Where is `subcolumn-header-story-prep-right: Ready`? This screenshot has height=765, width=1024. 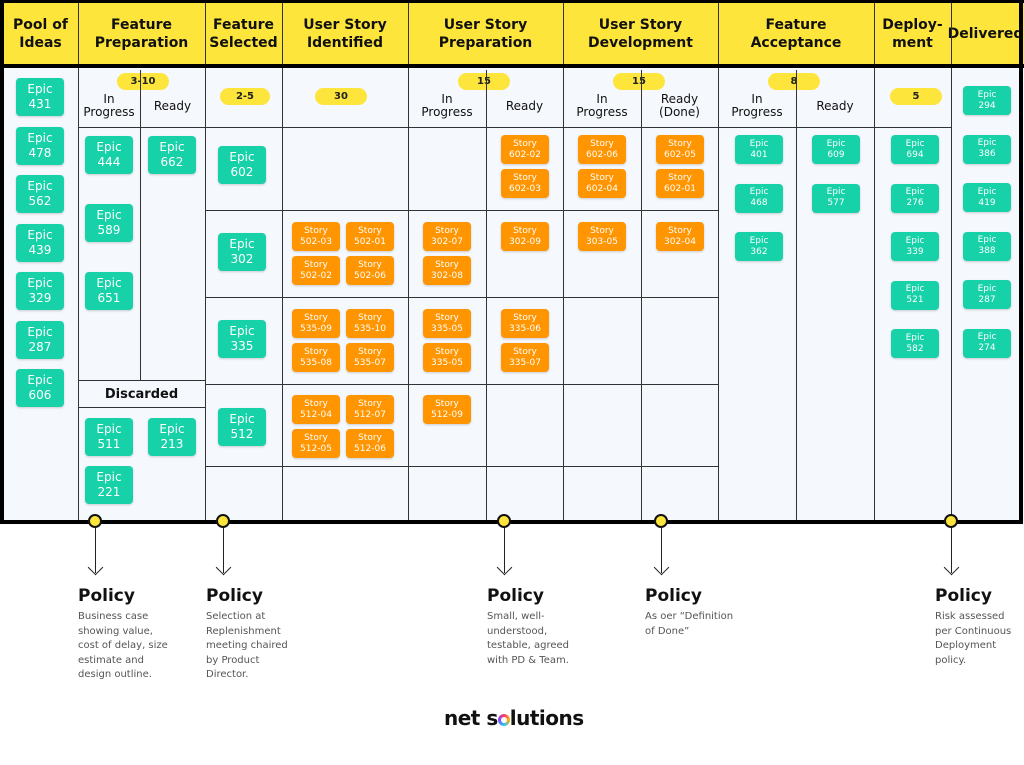 subcolumn-header-story-prep-right: Ready is located at coordinates (524, 105).